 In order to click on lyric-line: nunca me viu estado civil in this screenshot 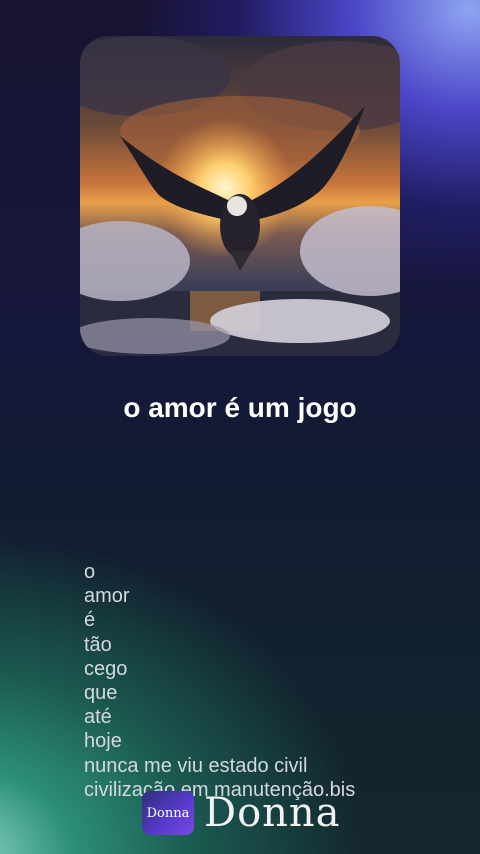, I will do `click(196, 765)`.